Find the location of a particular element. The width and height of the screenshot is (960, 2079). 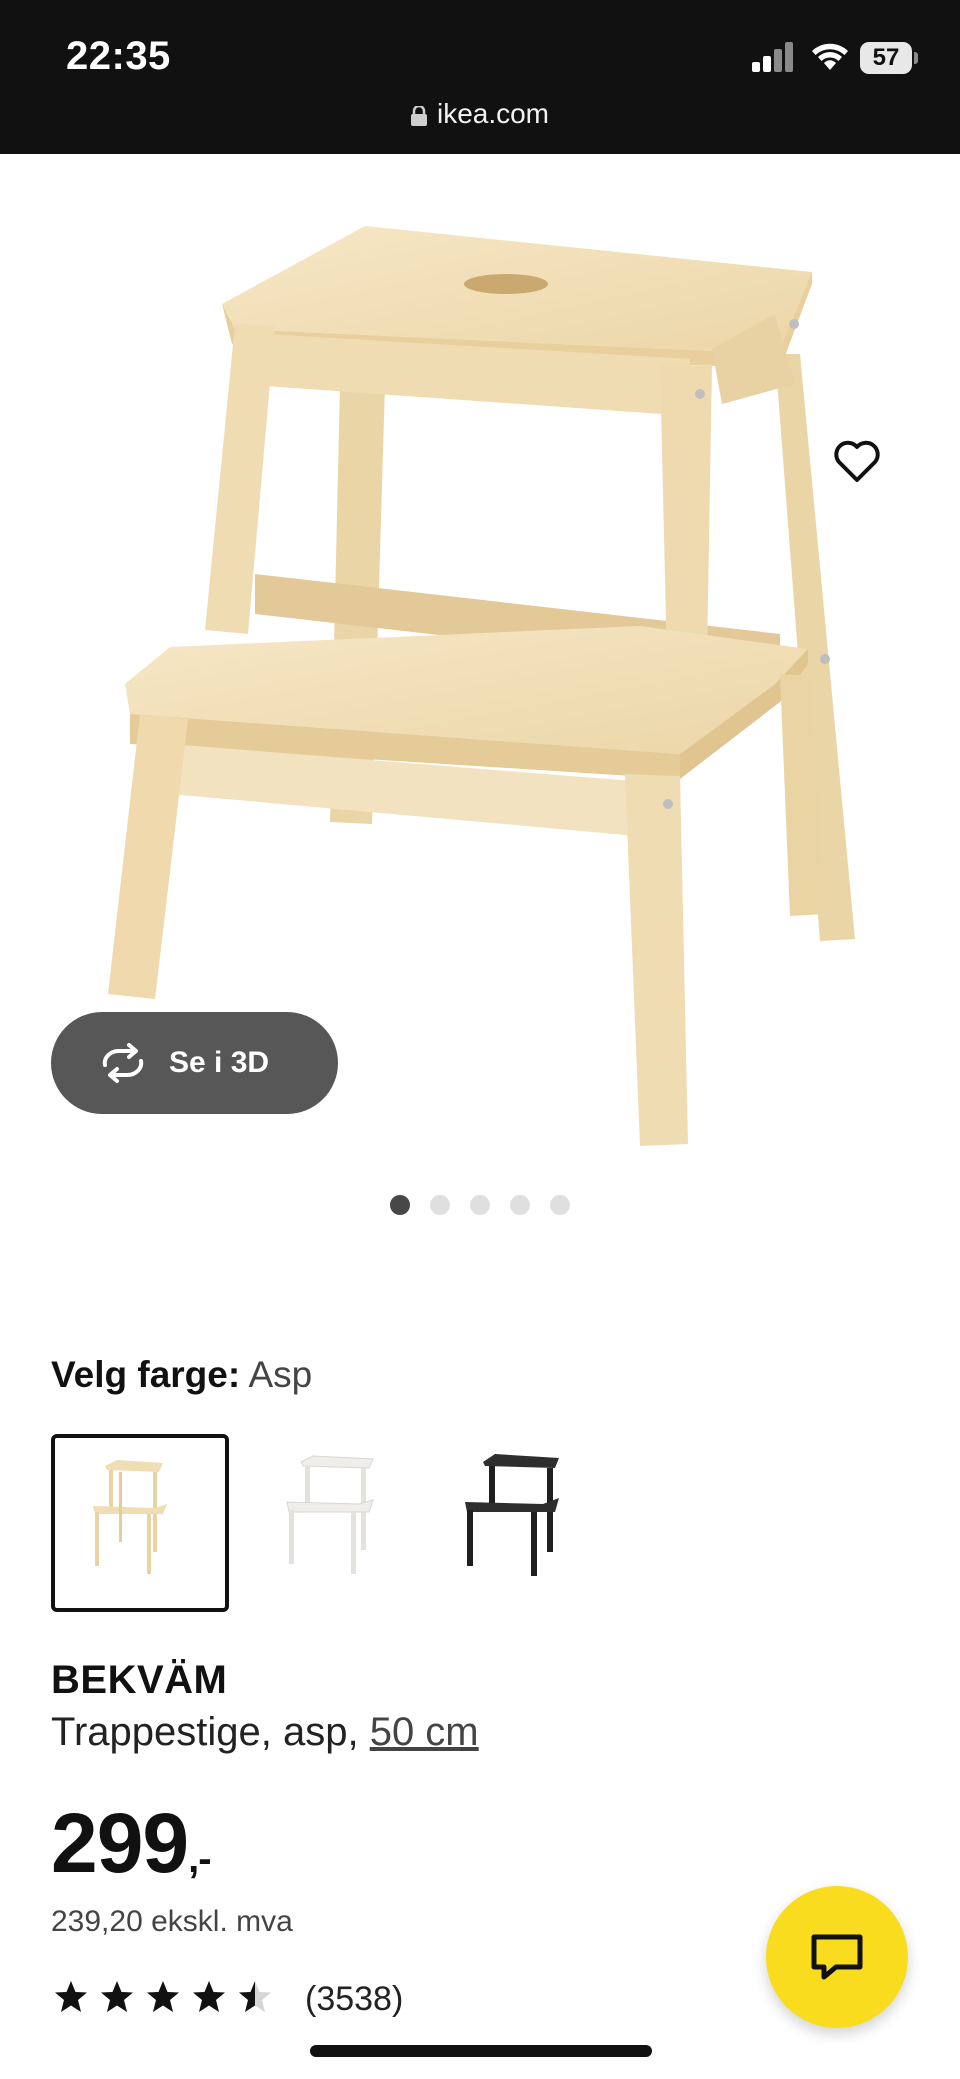

rating: (3538) is located at coordinates (227, 1999).